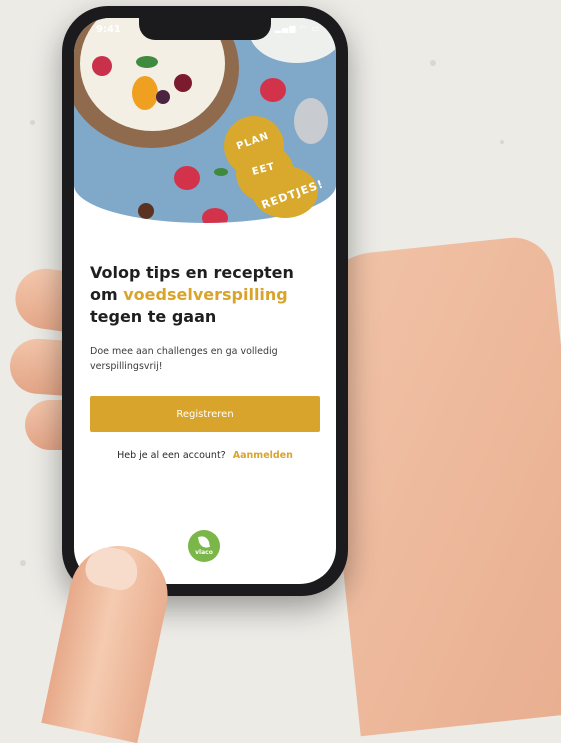 Image resolution: width=561 pixels, height=743 pixels. I want to click on logo-text: vlaco, so click(204, 552).